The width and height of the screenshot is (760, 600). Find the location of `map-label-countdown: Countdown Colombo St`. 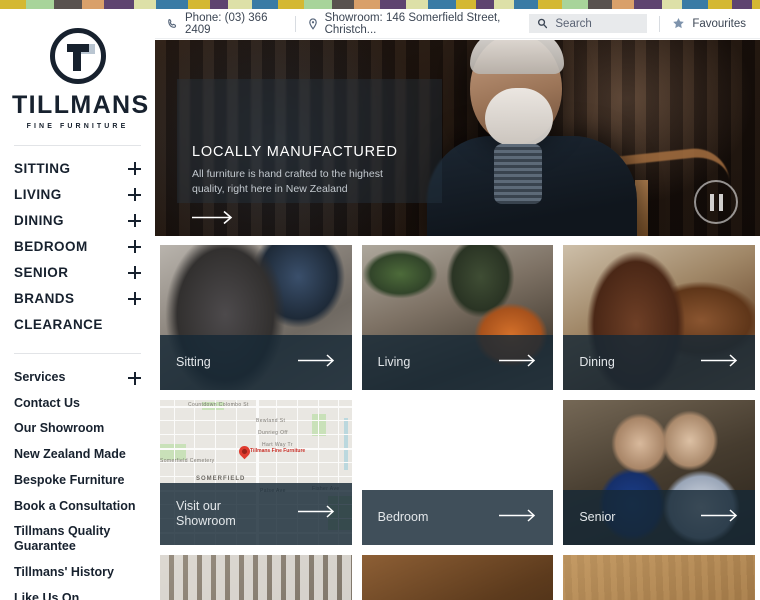

map-label-countdown: Countdown Colombo St is located at coordinates (218, 405).